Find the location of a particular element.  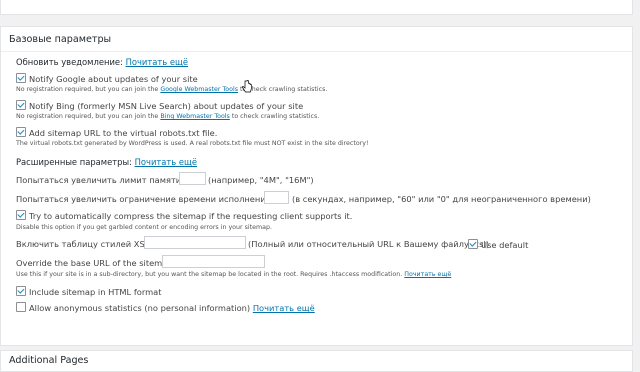

memory-limit-hint: (например, "4M", "16M") is located at coordinates (261, 180).